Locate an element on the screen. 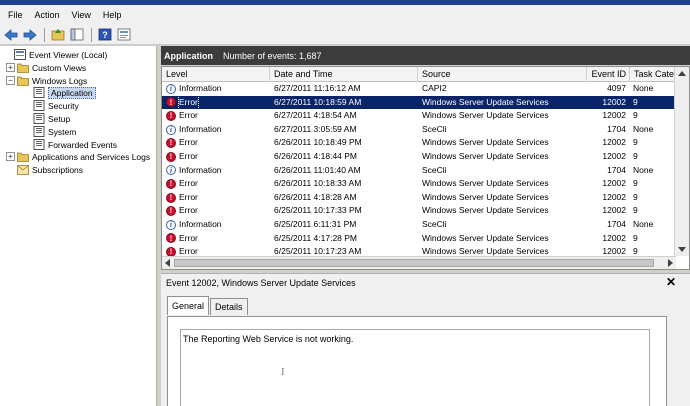  date-time-cell: 6/26/2011 4:18:28 AM is located at coordinates (315, 196).